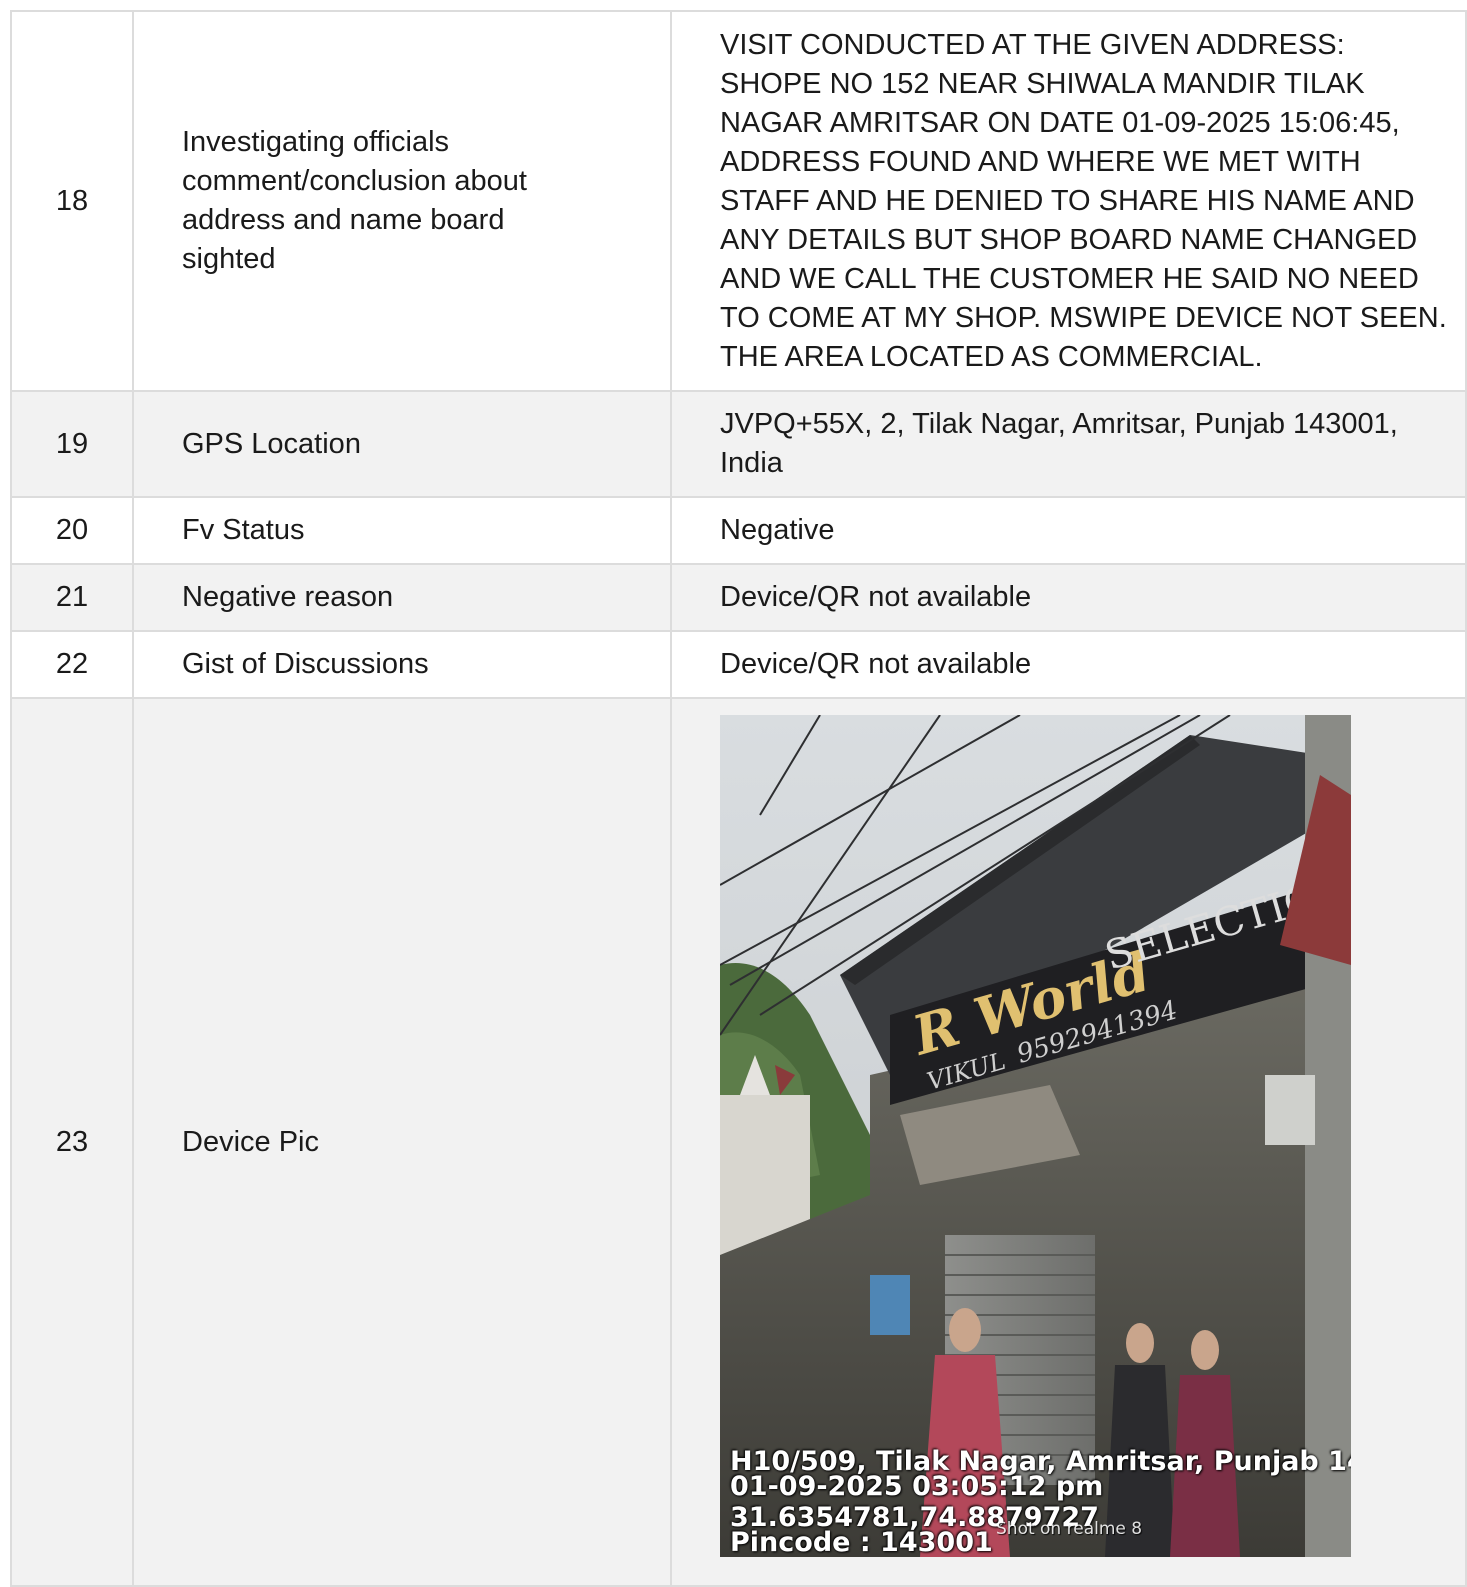 Image resolution: width=1467 pixels, height=1587 pixels. I want to click on row-number: 18, so click(72, 201).